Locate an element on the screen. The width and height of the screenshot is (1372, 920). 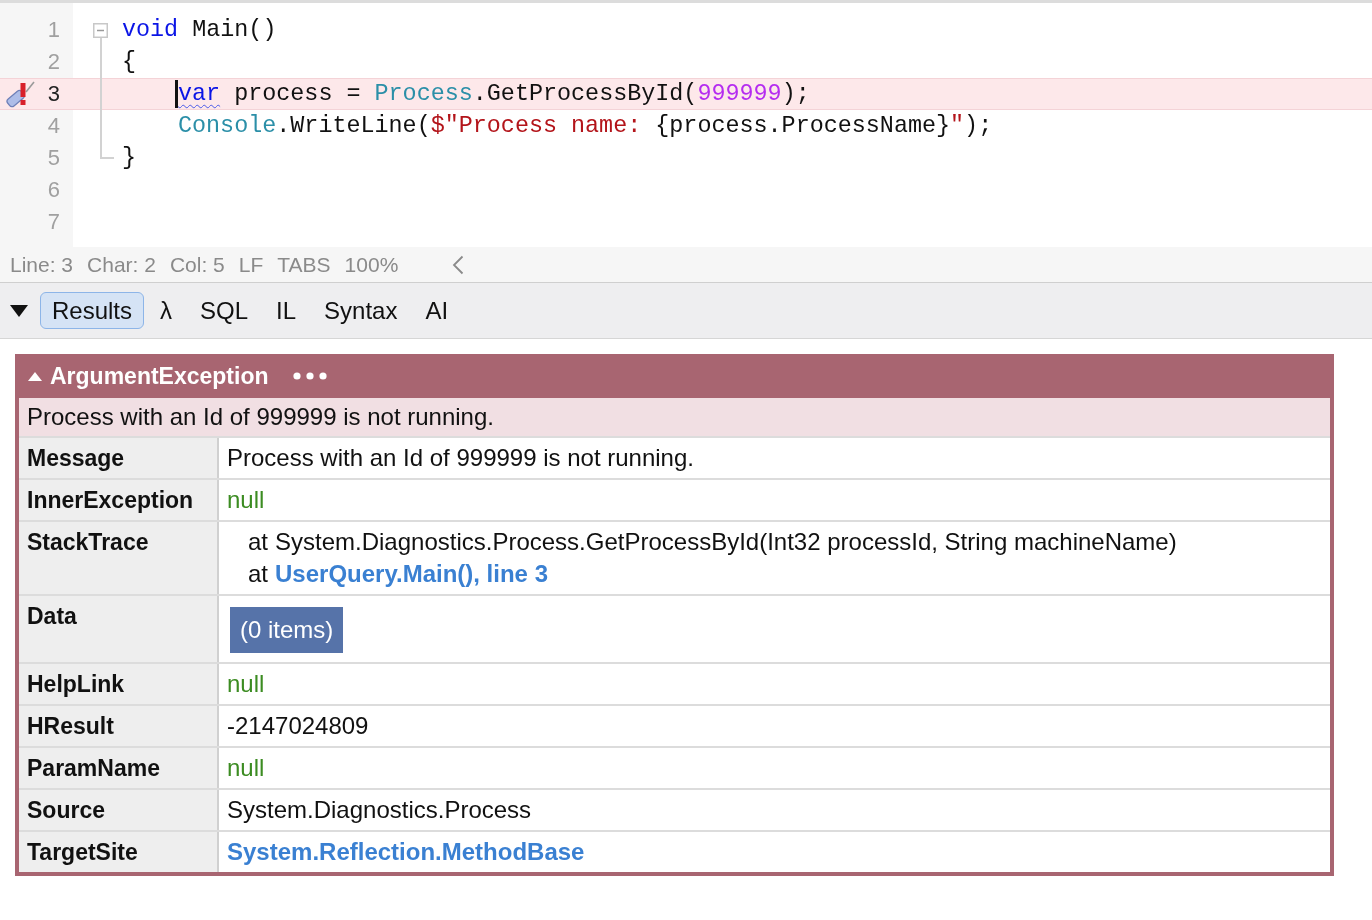
status-item: TABS is located at coordinates (304, 264).